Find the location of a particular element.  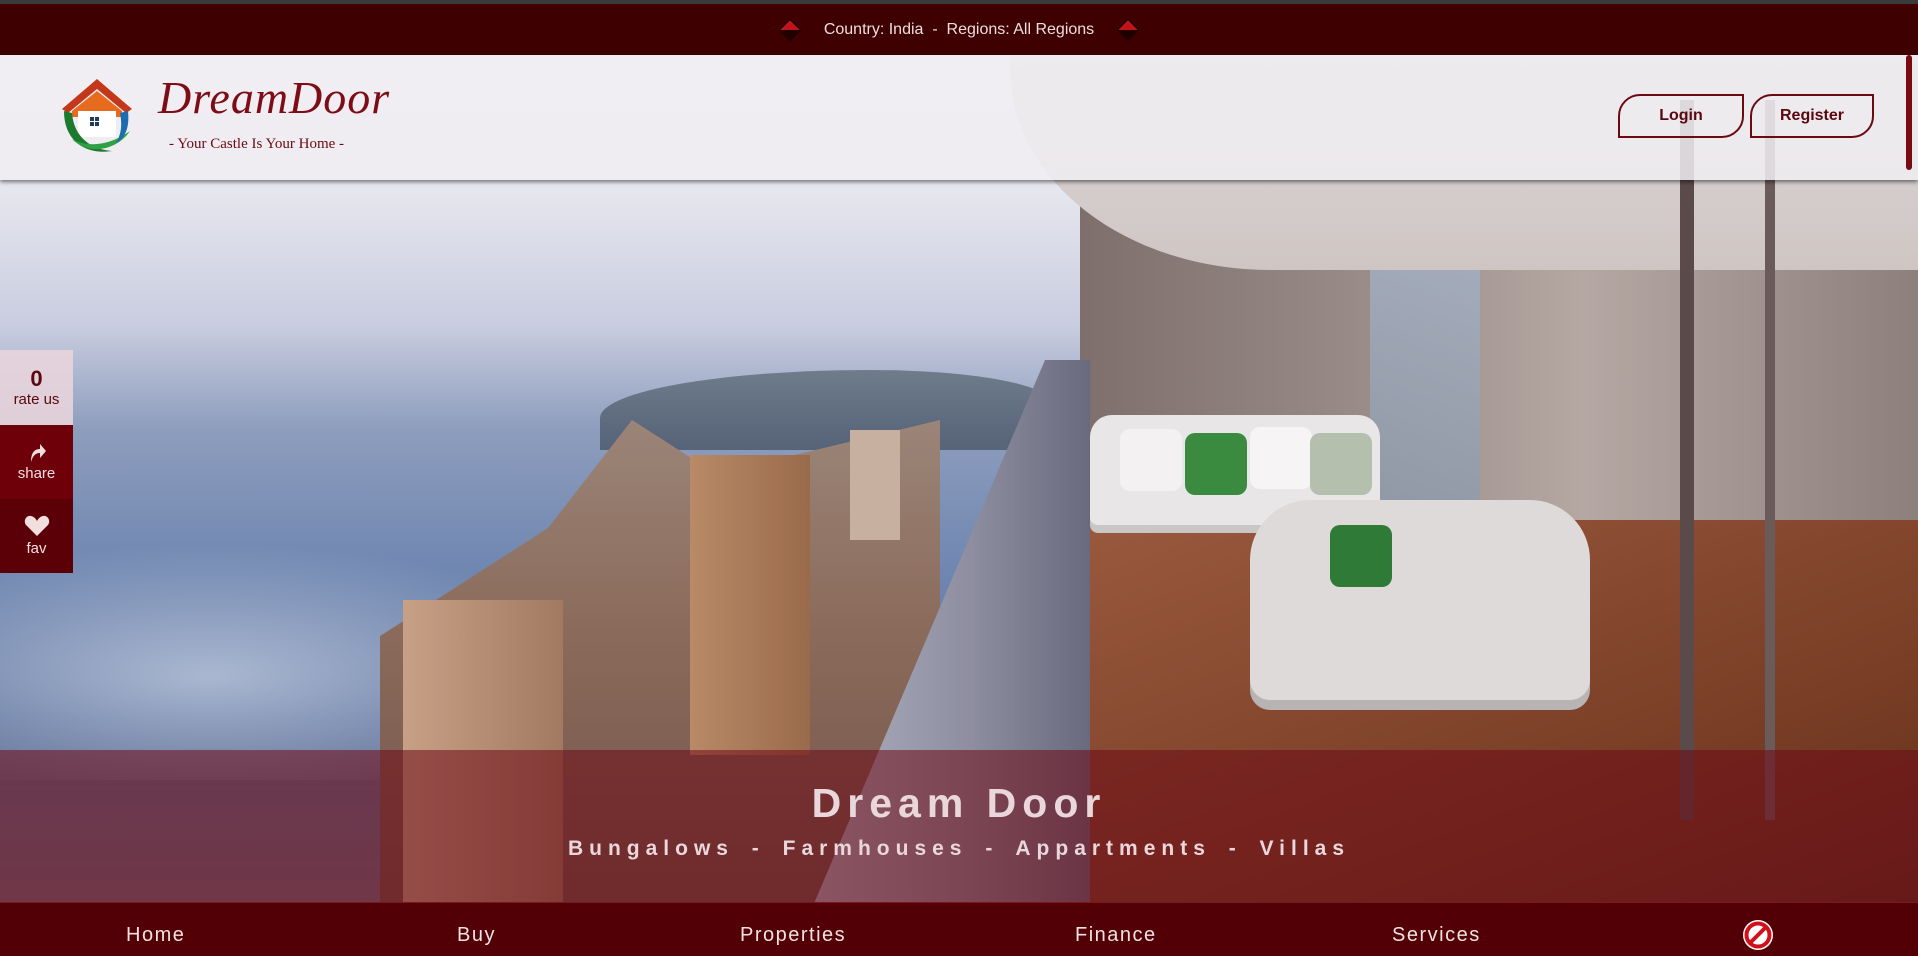

register-button: Register is located at coordinates (1812, 116).